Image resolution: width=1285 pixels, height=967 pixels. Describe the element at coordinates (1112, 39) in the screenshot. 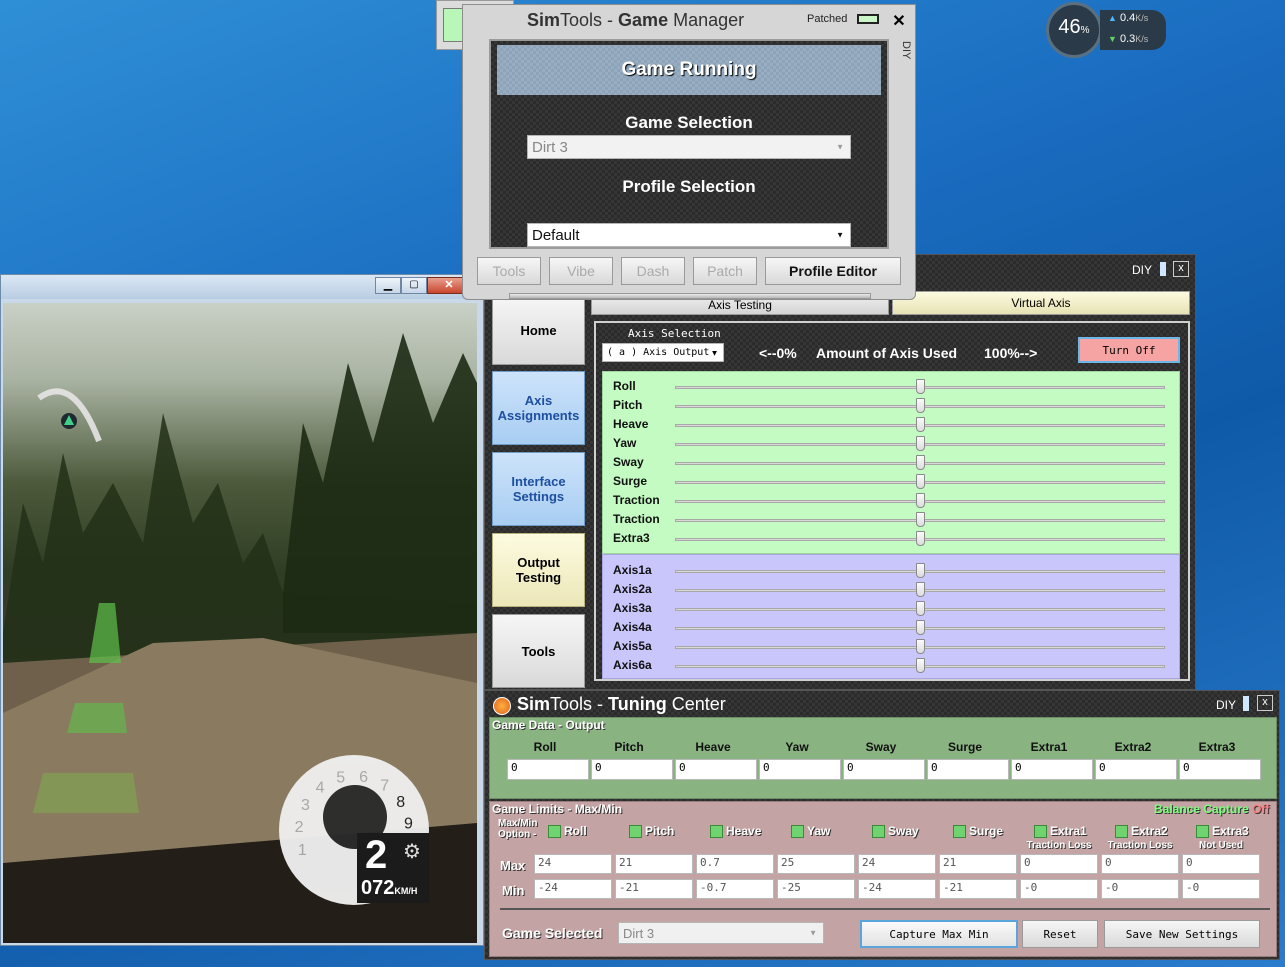

I see `download-arrow-icon: ▼` at that location.